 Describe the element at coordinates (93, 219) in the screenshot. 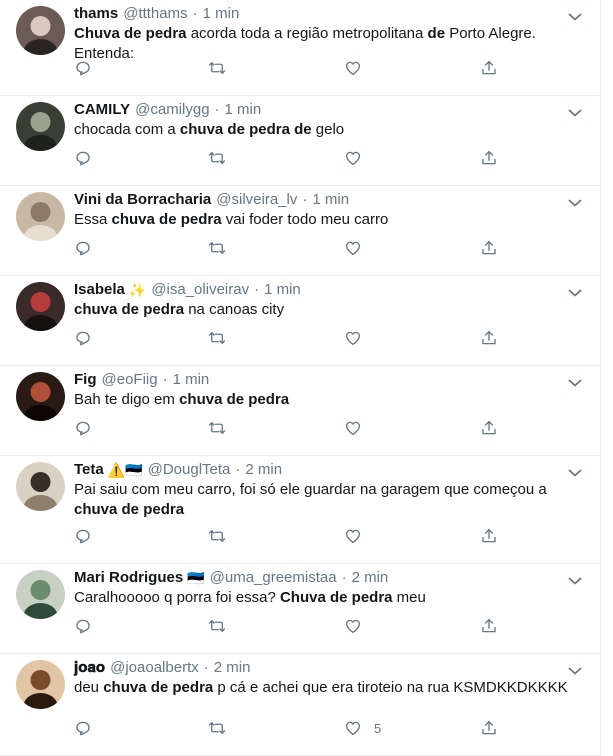

I see `text-segment: Essa` at that location.